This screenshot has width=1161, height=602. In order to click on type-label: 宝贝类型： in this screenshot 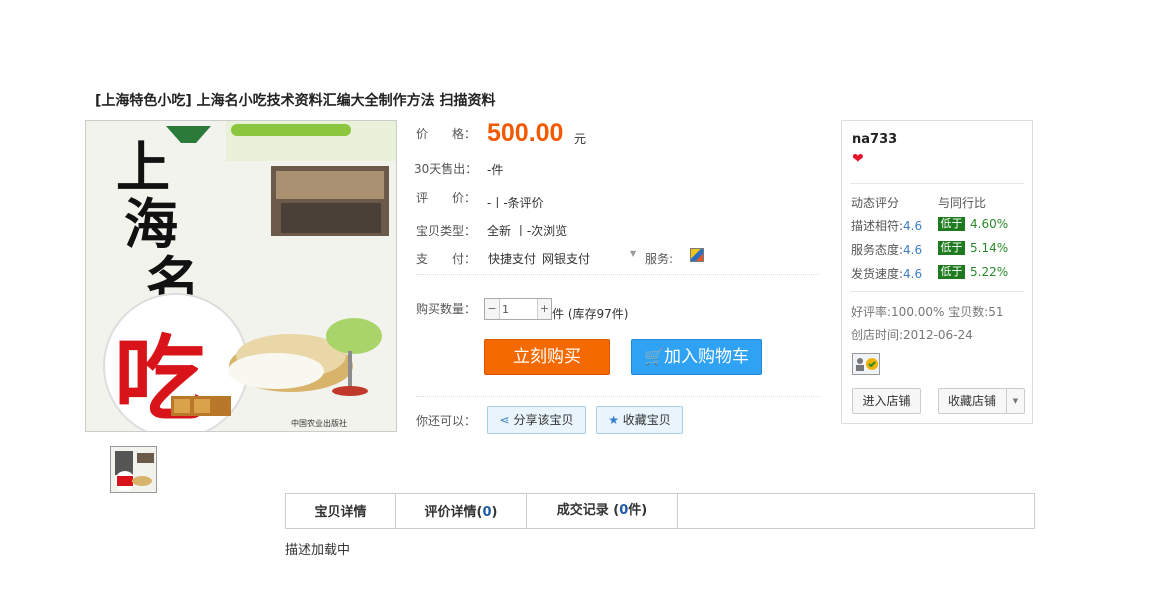, I will do `click(446, 231)`.